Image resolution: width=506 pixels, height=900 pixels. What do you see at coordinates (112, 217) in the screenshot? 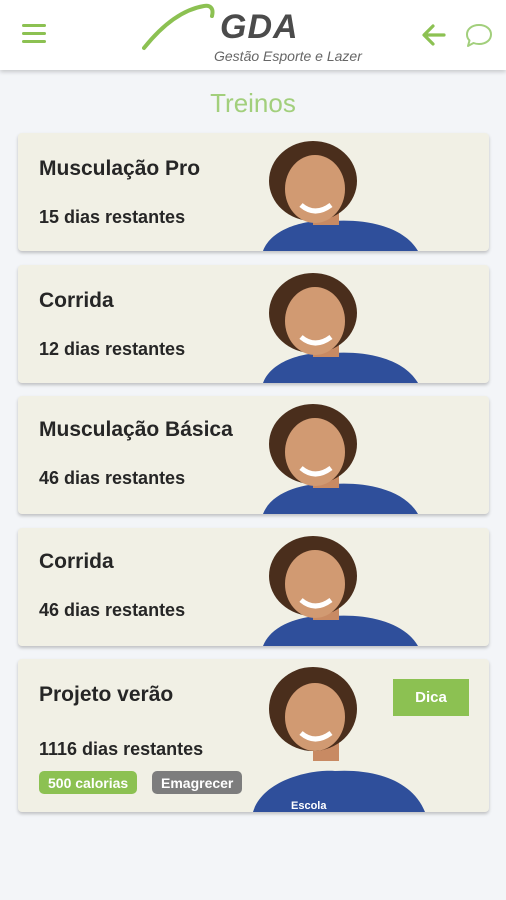
I see `days-remaining: 15 dias restantes` at bounding box center [112, 217].